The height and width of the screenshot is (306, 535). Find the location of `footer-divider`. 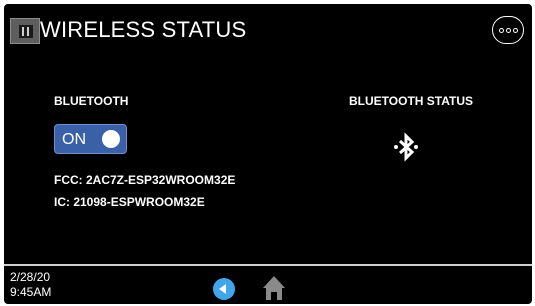

footer-divider is located at coordinates (268, 265).